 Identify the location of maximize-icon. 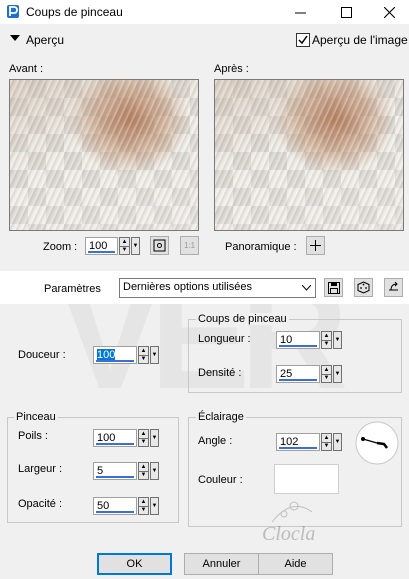
(346, 12).